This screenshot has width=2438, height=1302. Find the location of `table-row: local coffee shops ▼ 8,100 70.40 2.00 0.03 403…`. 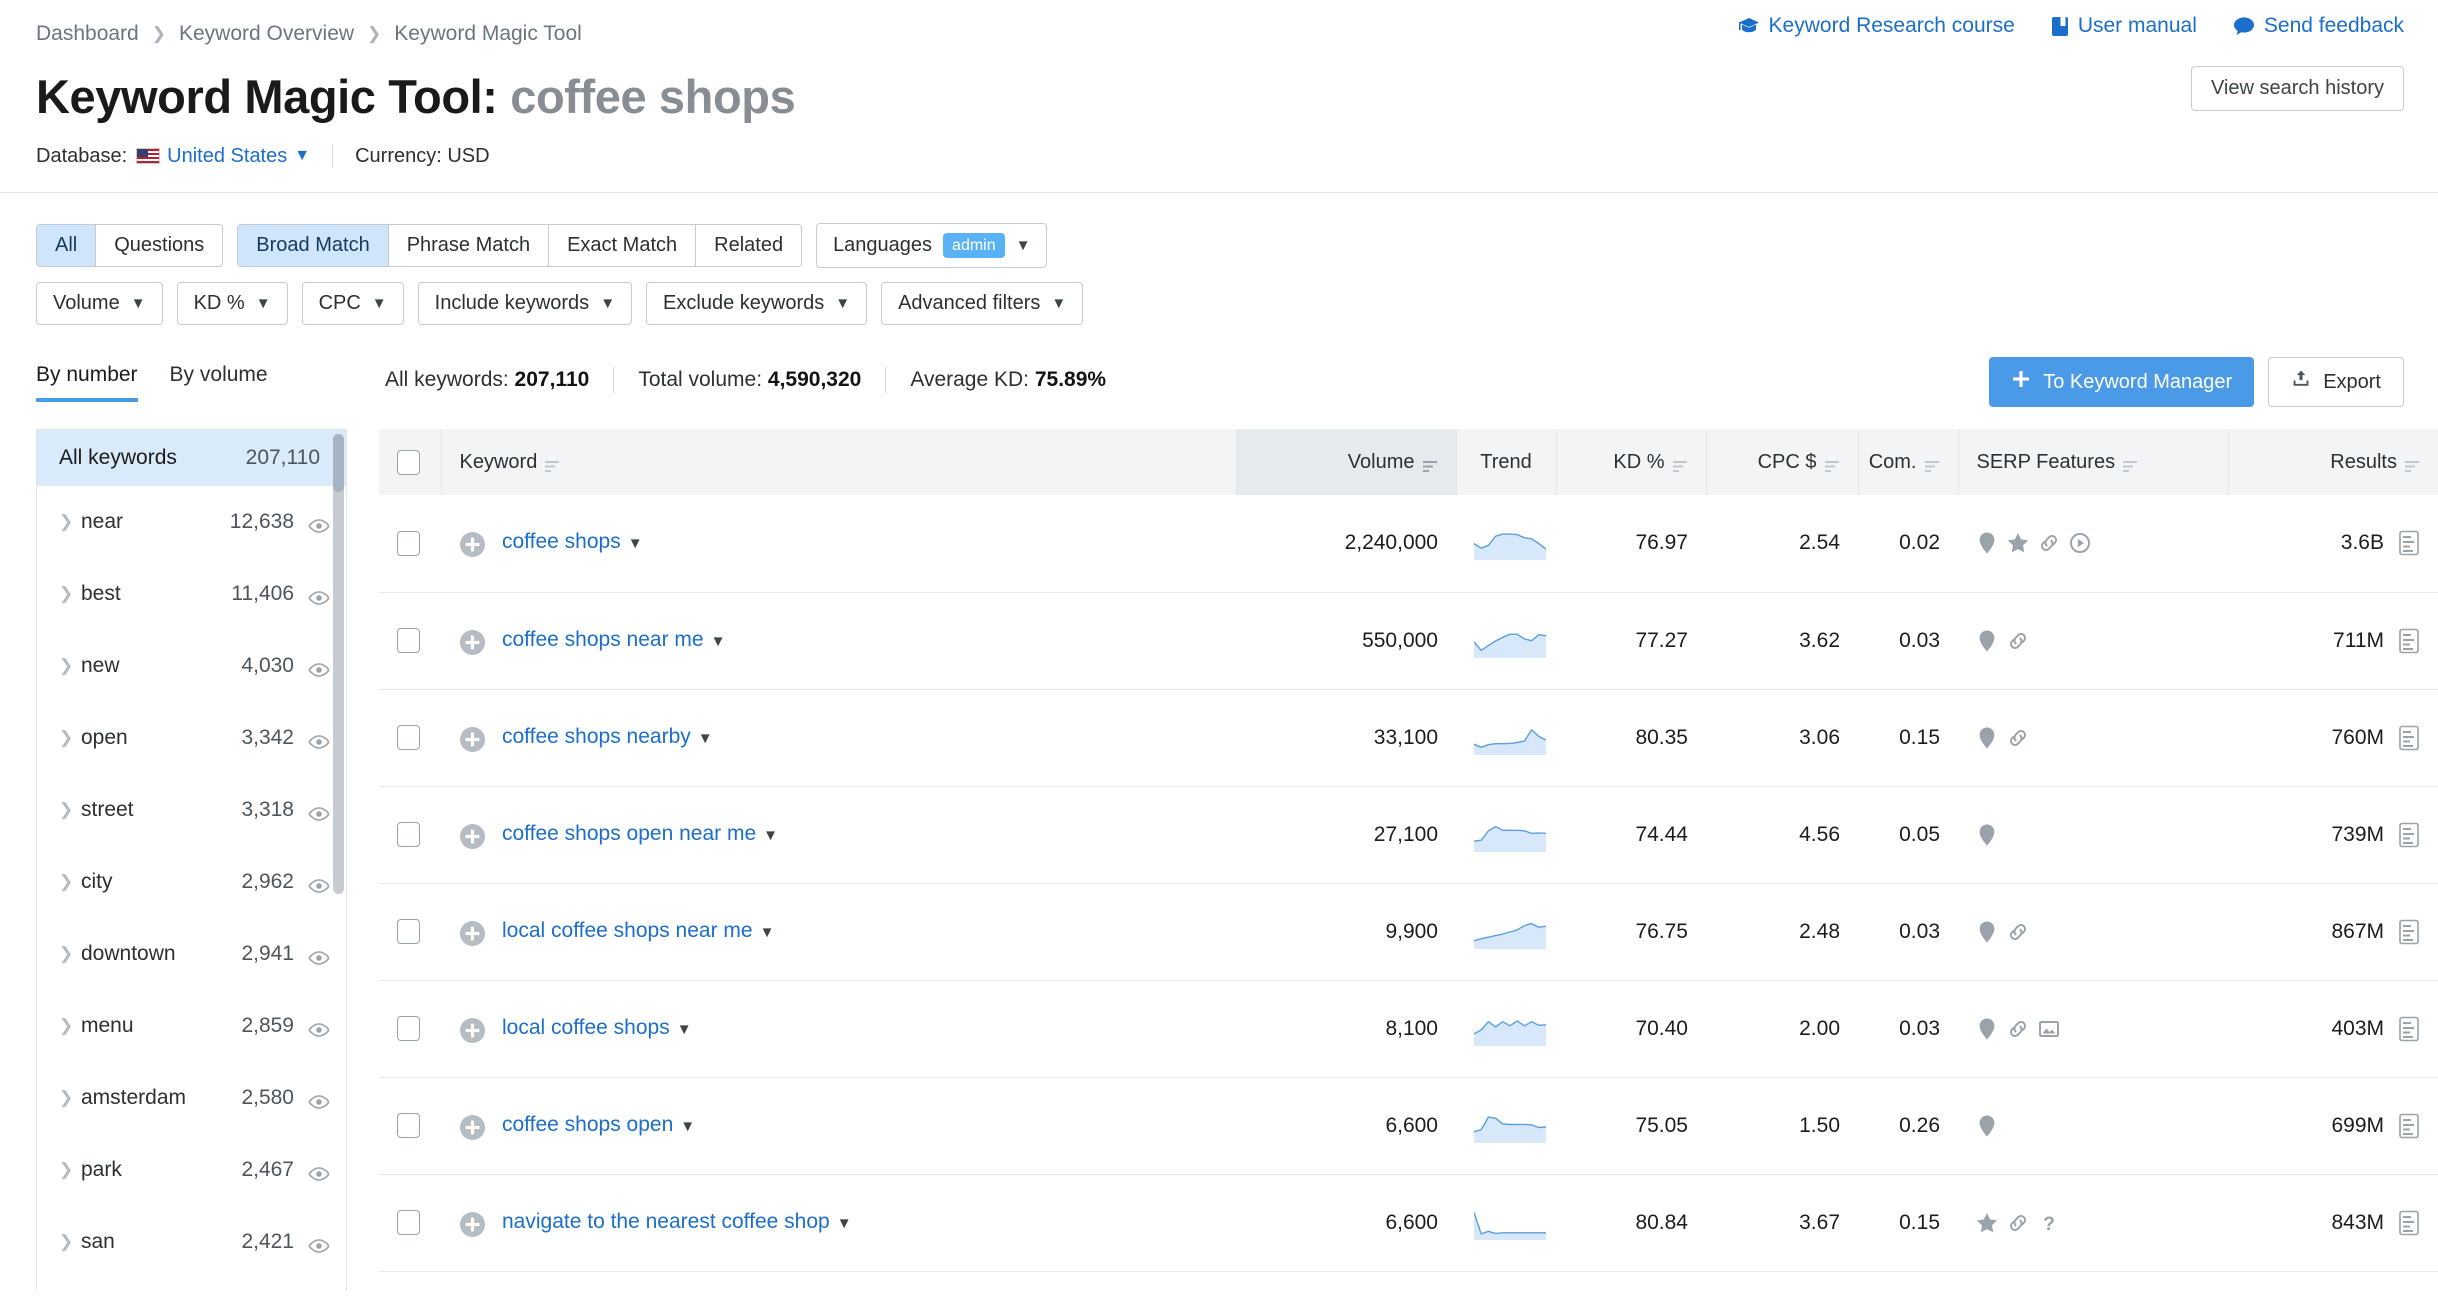

table-row: local coffee shops ▼ 8,100 70.40 2.00 0.03 403… is located at coordinates (1408, 1029).